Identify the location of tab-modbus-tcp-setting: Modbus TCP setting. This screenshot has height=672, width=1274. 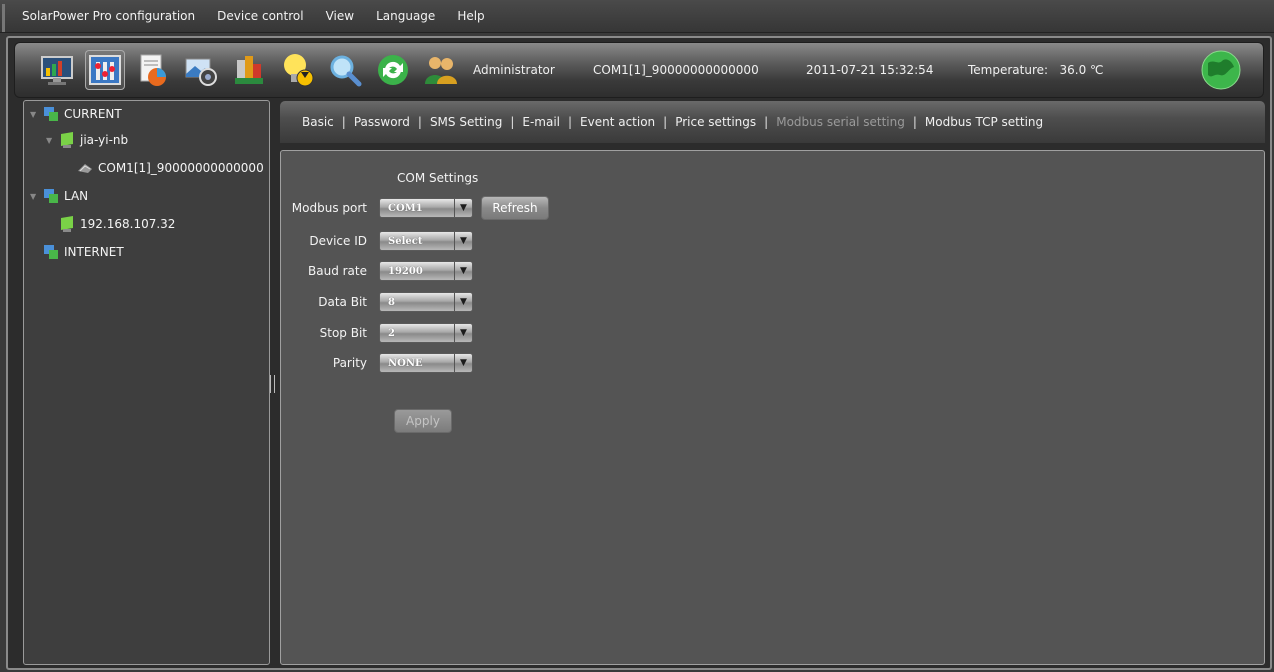
(984, 122).